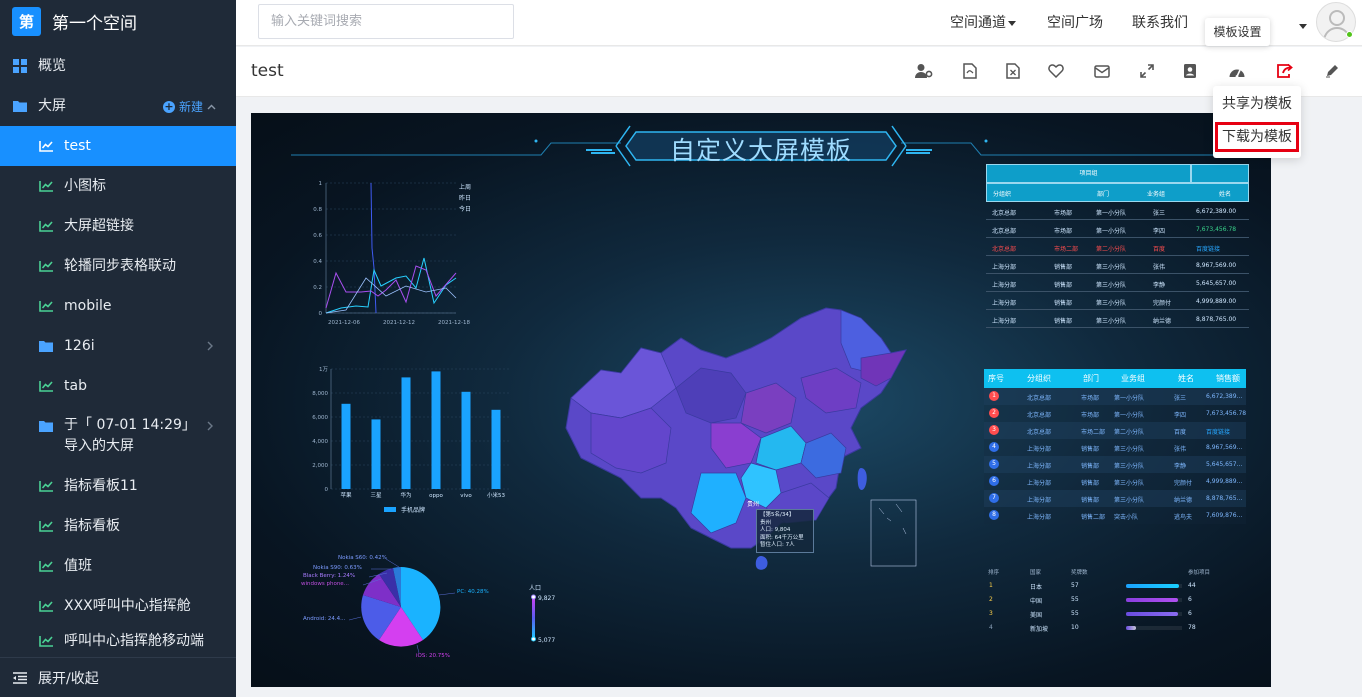  Describe the element at coordinates (994, 464) in the screenshot. I see `rank-badge: 5` at that location.